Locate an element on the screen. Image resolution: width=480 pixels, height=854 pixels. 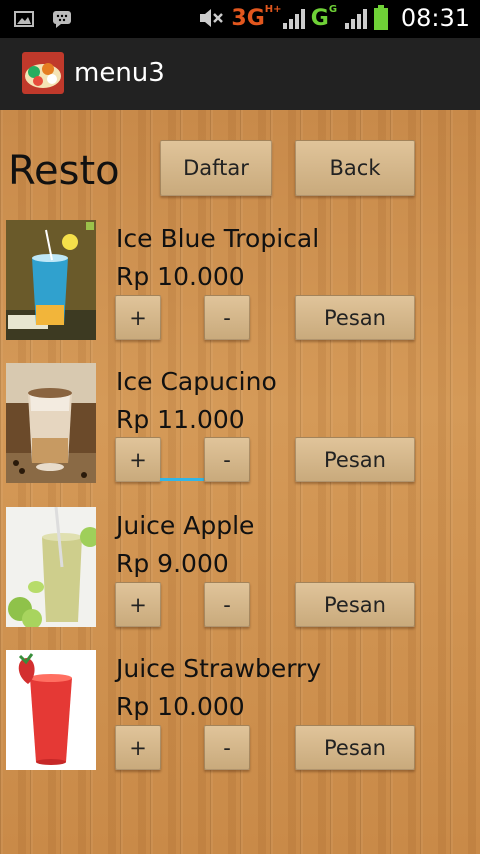
item-price: Rp 11.000 is located at coordinates (180, 419).